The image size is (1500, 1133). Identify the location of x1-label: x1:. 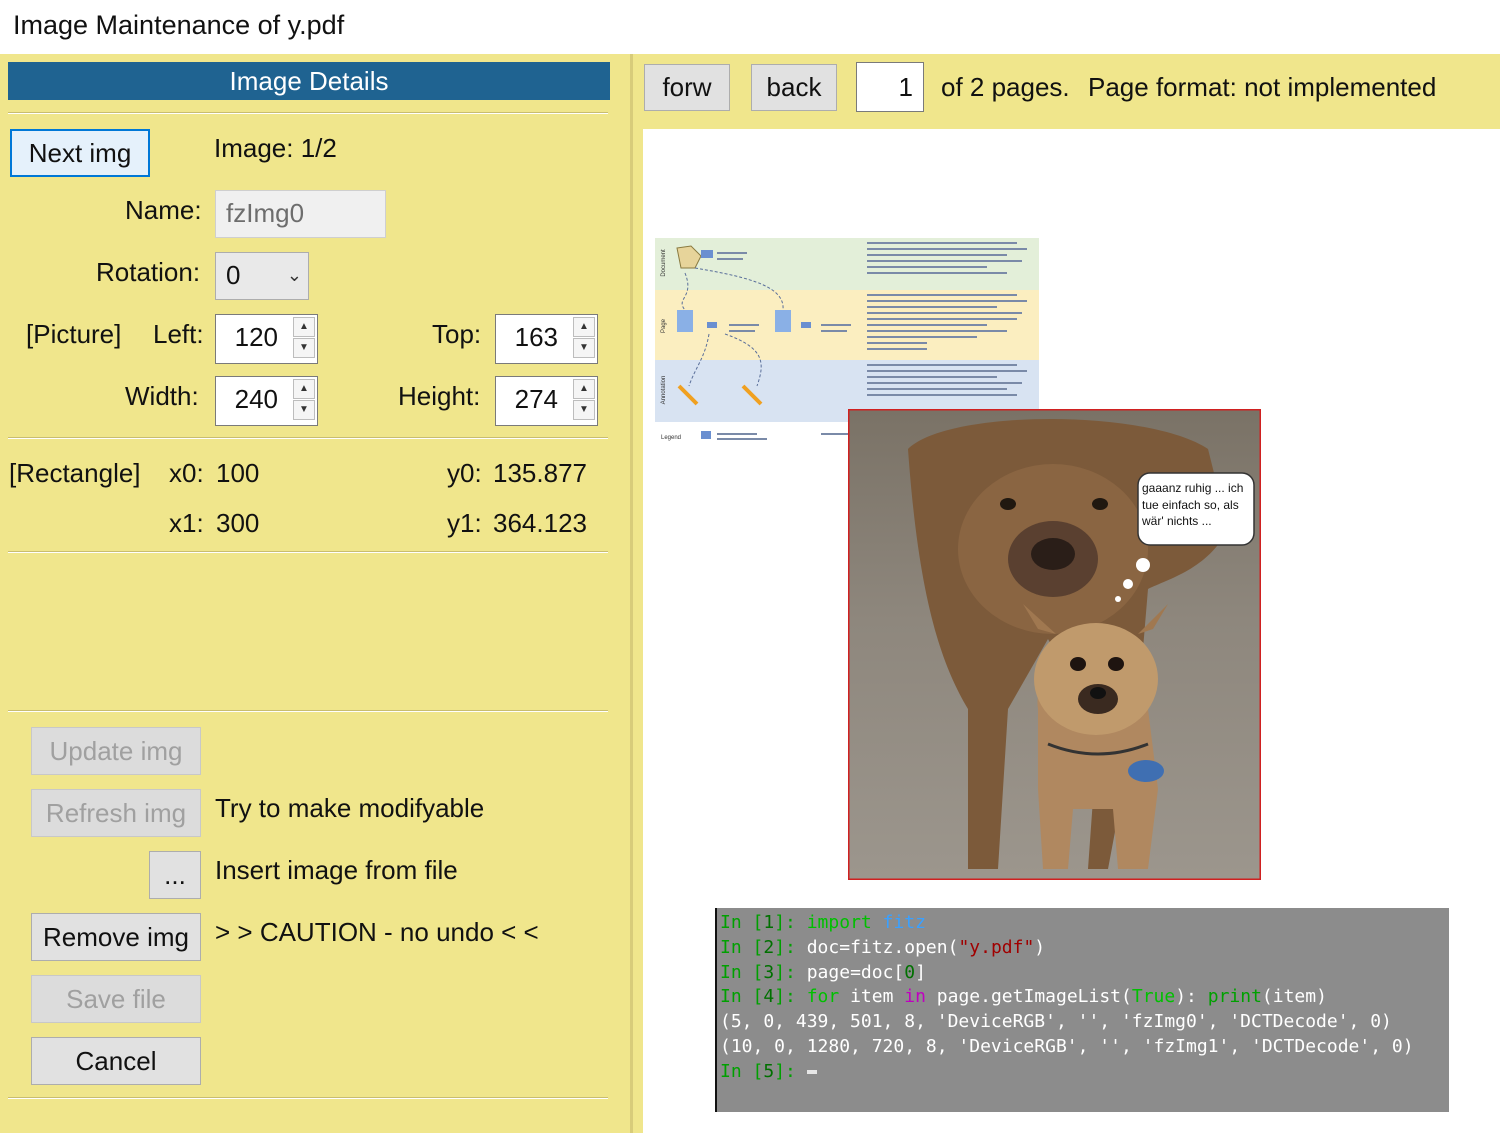
(186, 523).